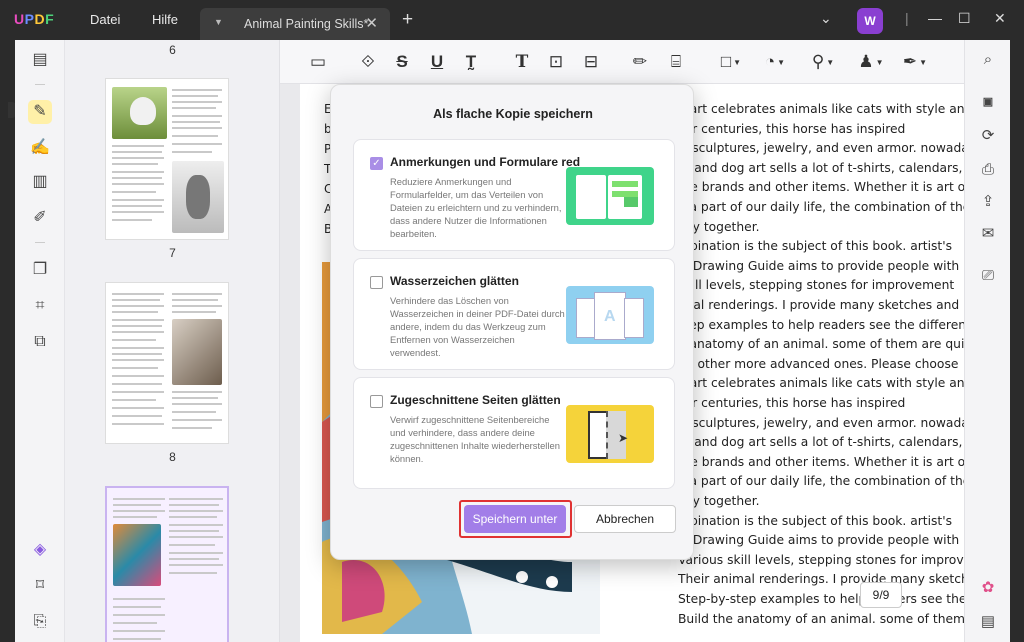  Describe the element at coordinates (40, 60) in the screenshot. I see `reader-icon: ▤` at that location.